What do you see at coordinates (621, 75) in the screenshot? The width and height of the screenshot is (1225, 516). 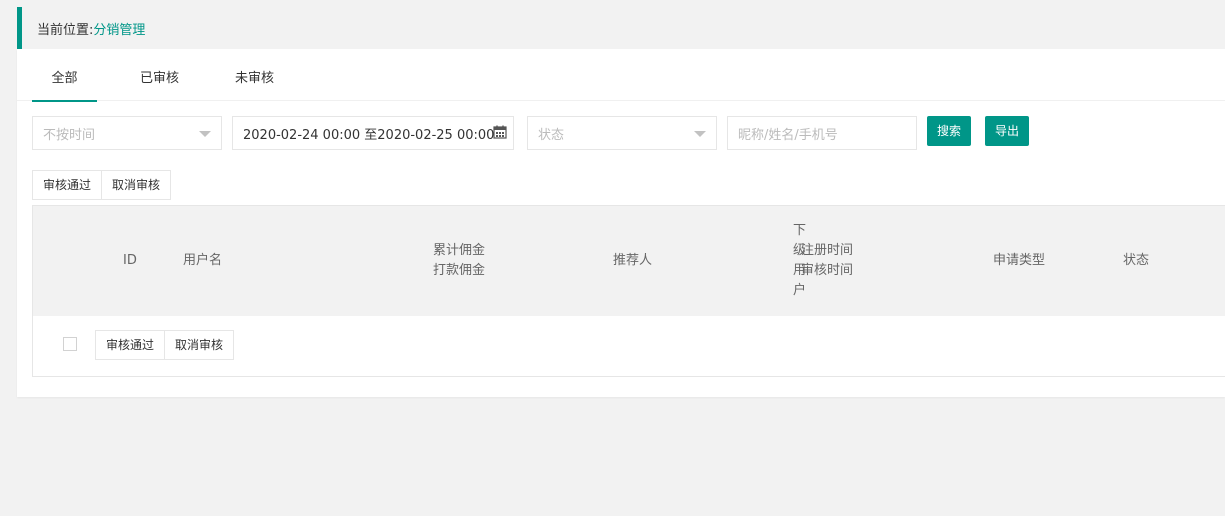 I see `tab-bar: 全部 已审核 未审核` at bounding box center [621, 75].